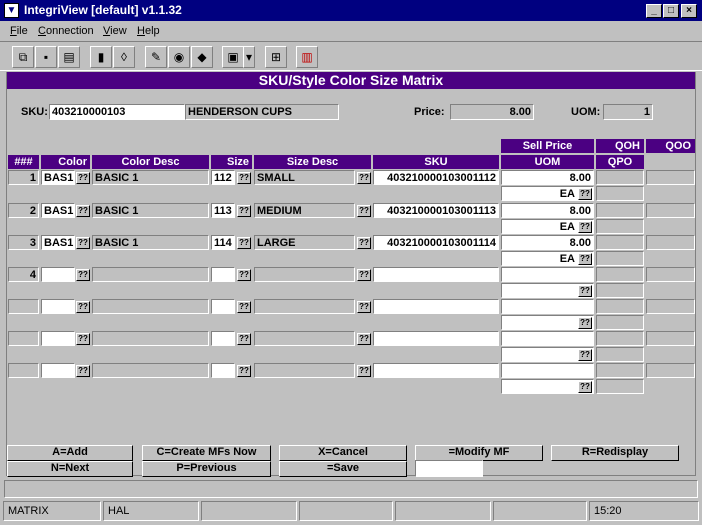 The image size is (702, 525). What do you see at coordinates (343, 469) in the screenshot?
I see `save-button: =Save` at bounding box center [343, 469].